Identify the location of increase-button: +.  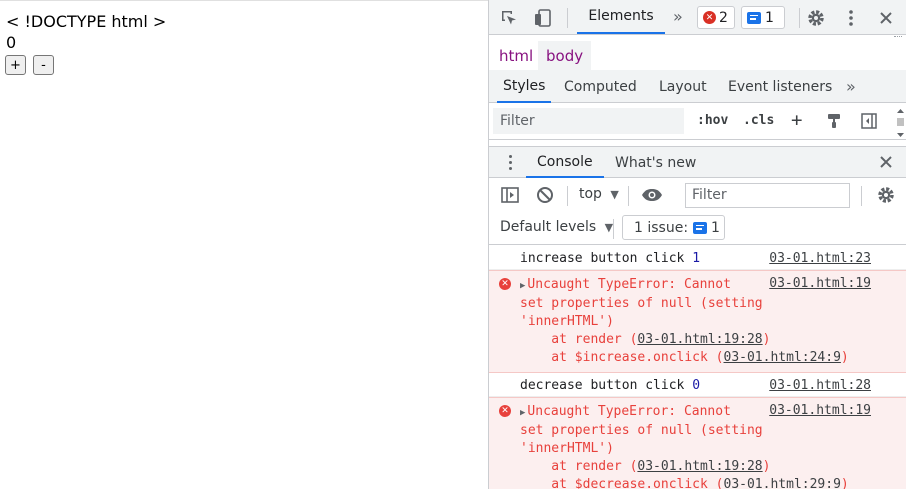
(15, 65).